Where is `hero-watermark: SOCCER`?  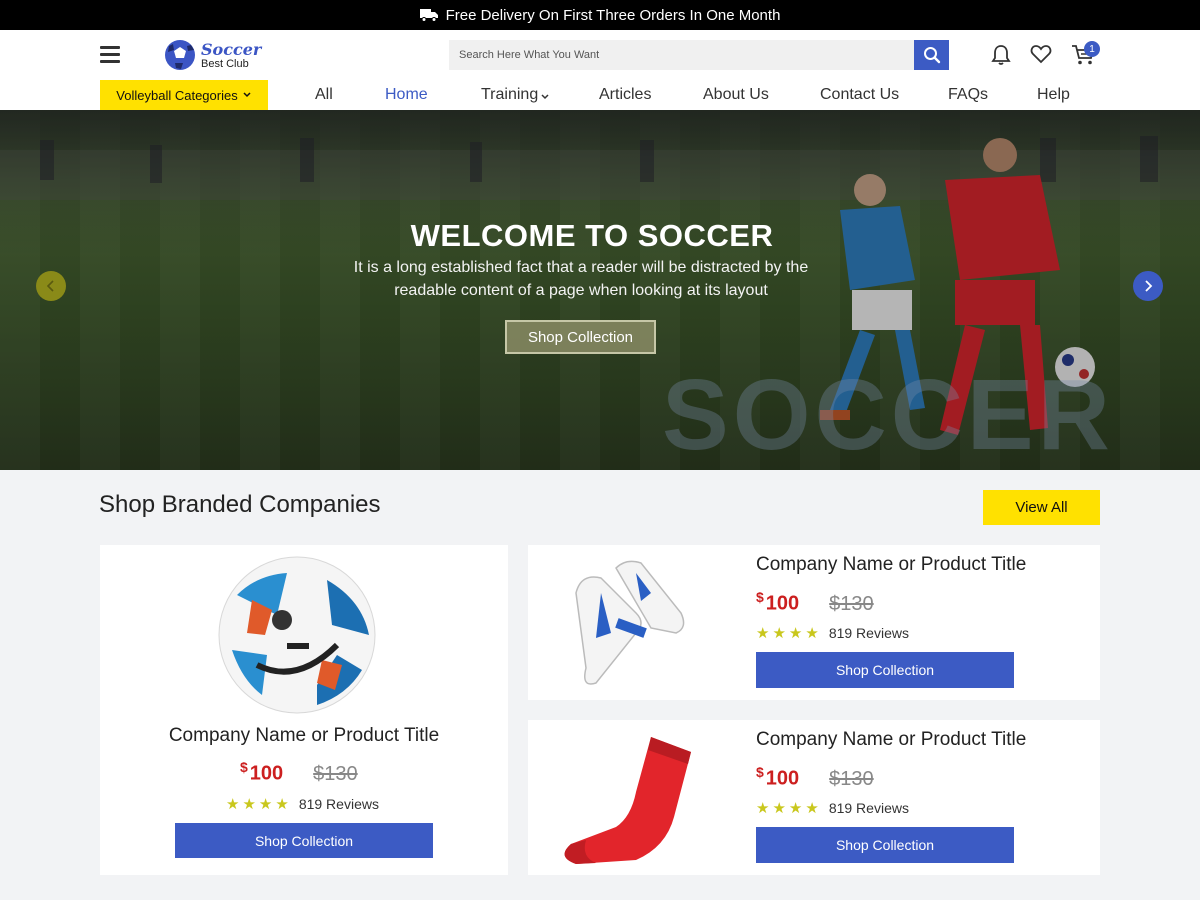
hero-watermark: SOCCER is located at coordinates (888, 414).